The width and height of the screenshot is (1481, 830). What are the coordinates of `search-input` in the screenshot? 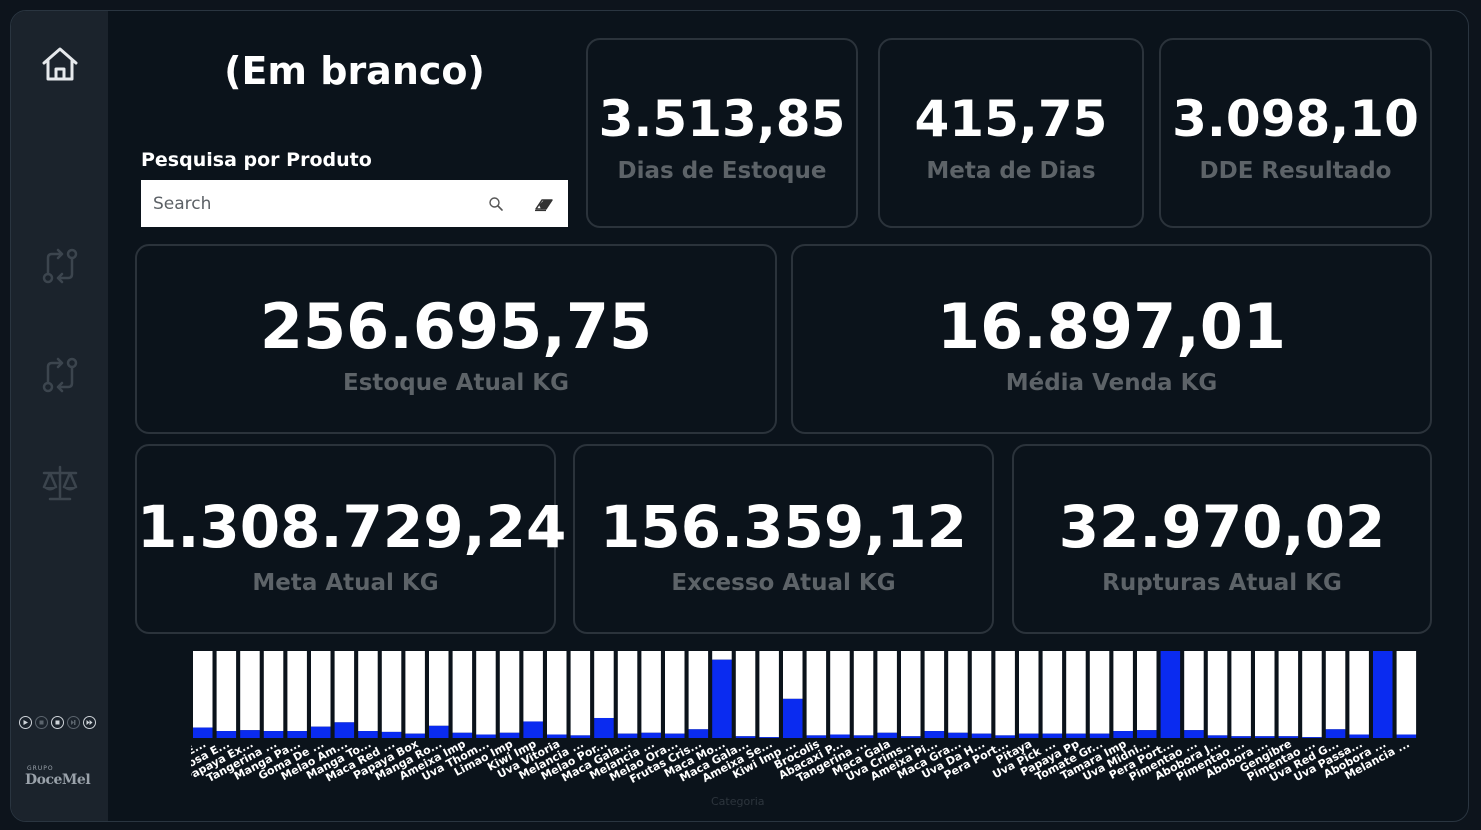 It's located at (301, 203).